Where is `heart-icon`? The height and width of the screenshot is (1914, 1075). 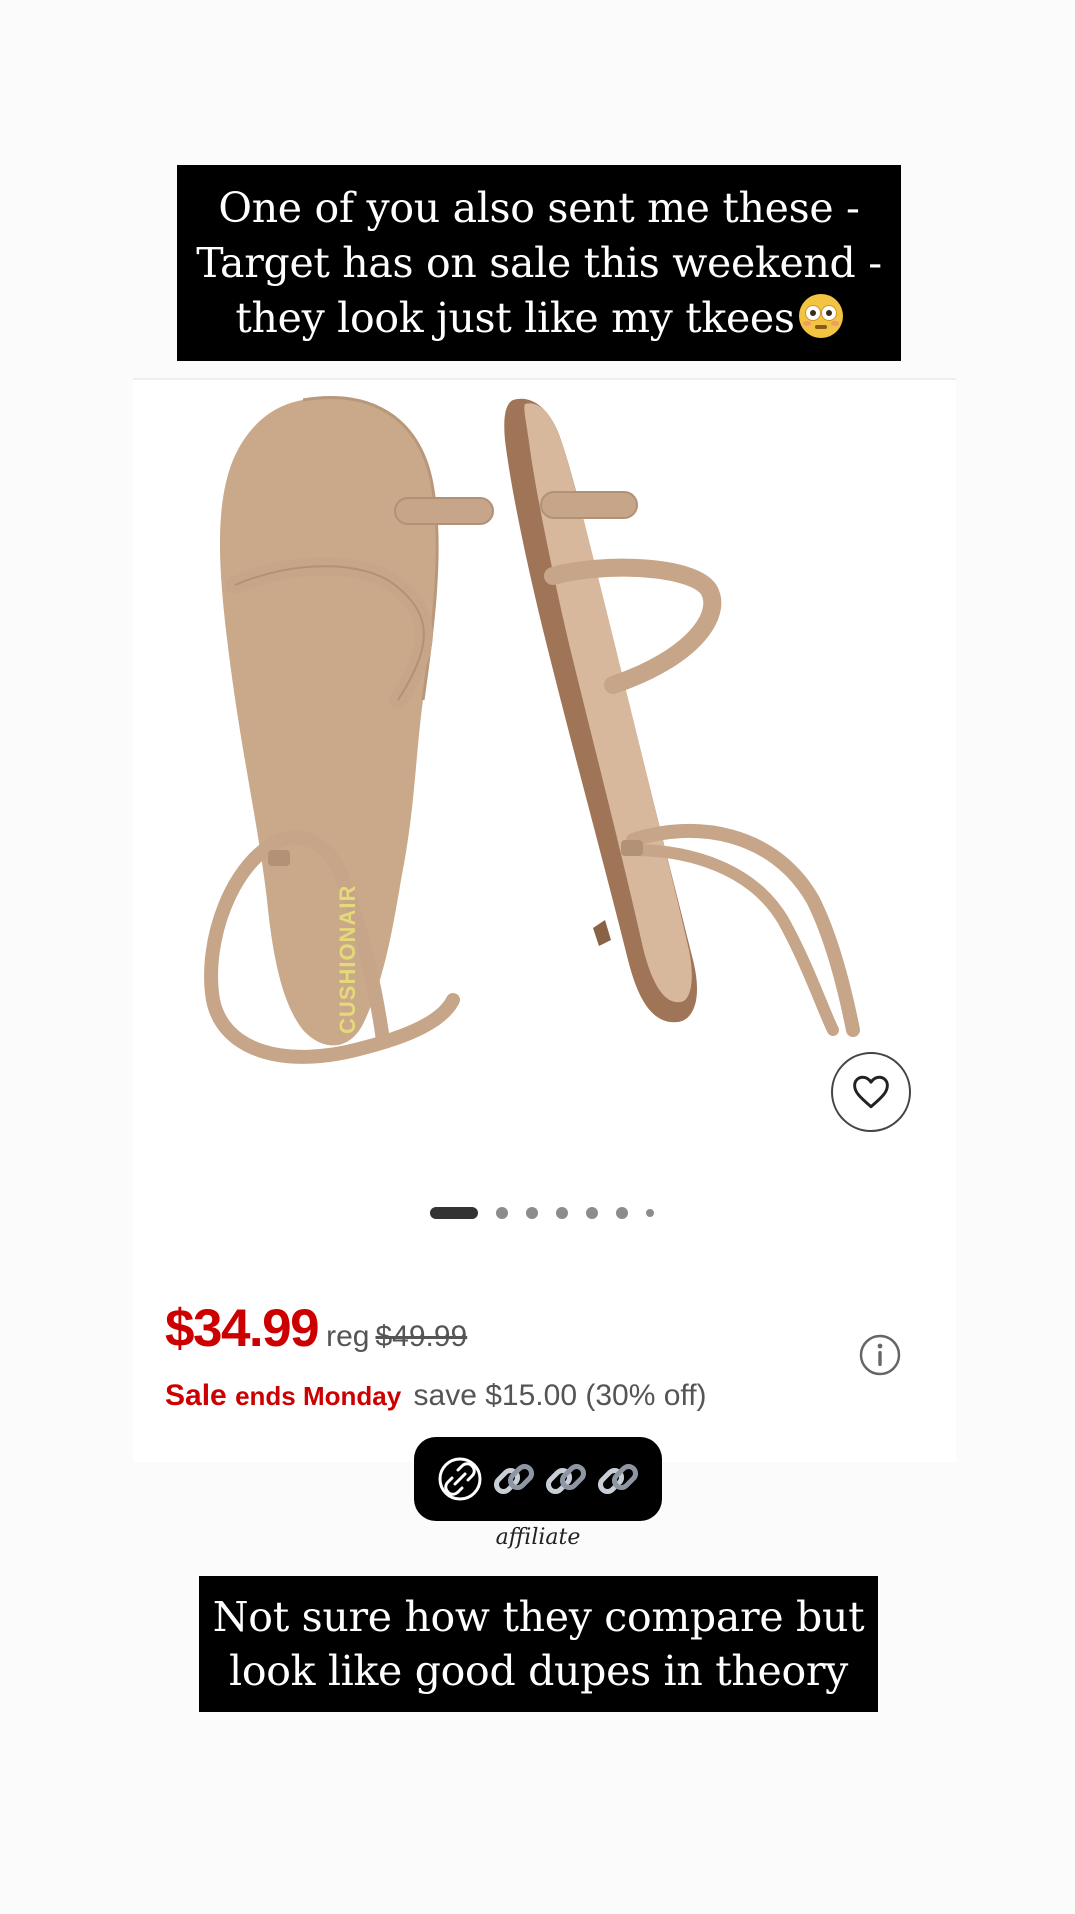
heart-icon is located at coordinates (871, 1092).